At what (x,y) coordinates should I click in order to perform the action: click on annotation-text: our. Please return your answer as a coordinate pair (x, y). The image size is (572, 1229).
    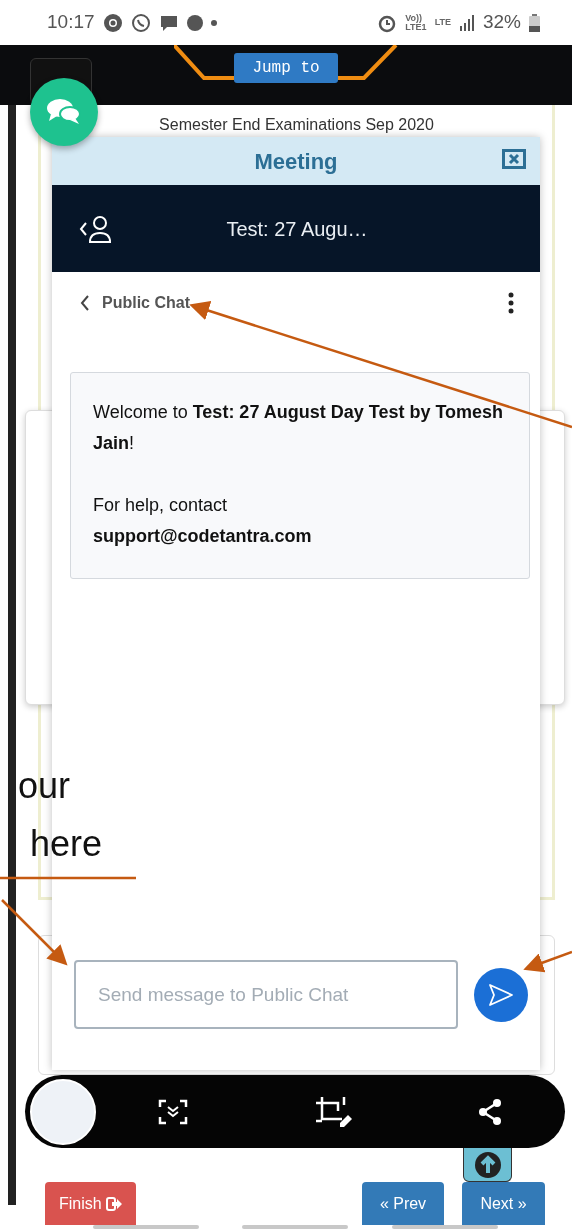
    Looking at the image, I should click on (44, 786).